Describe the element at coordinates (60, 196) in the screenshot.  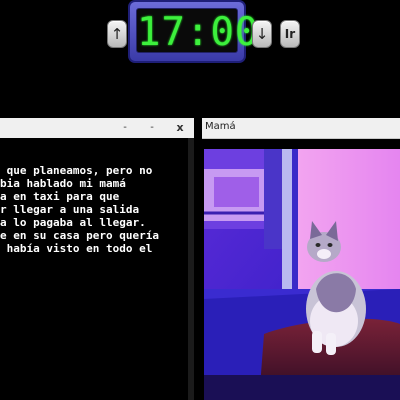
I see `text-line: a en taxi para que` at that location.